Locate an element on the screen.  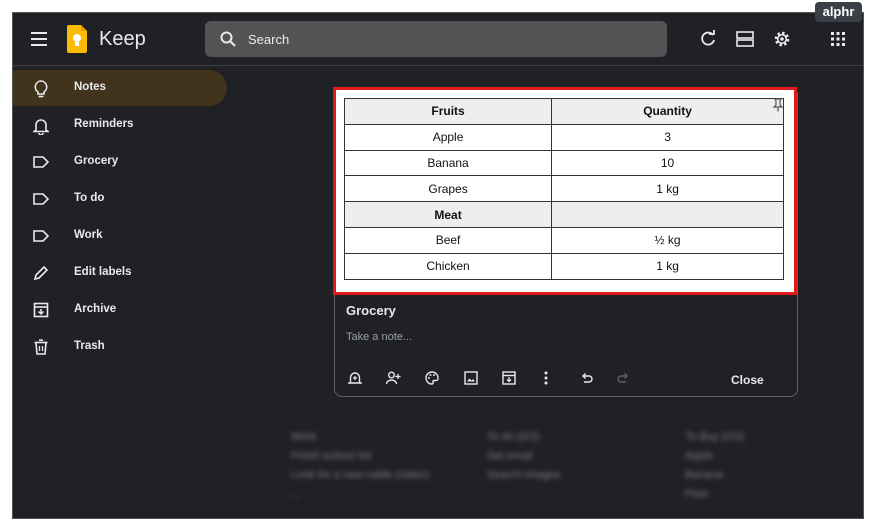
table-row: Meat is located at coordinates (563, 214).